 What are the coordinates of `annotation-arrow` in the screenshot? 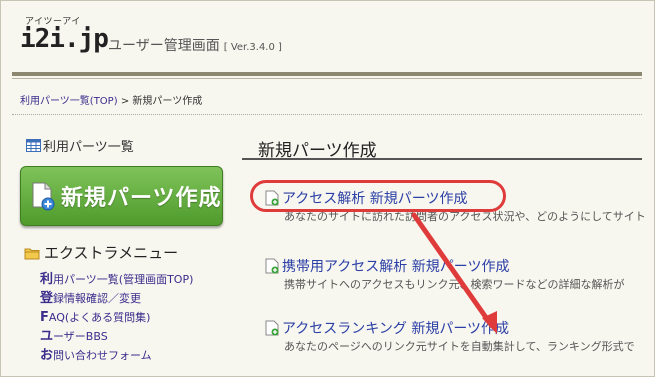 It's located at (454, 273).